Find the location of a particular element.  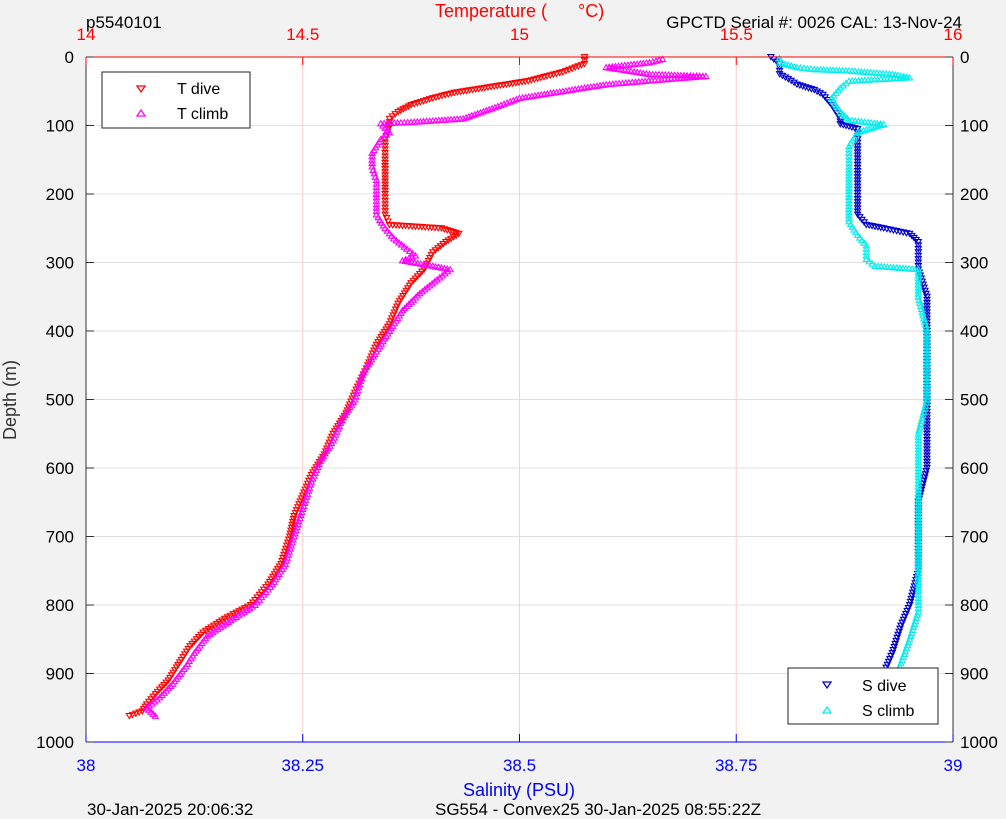

depth-axis-label: Depth (m) is located at coordinates (10, 400).